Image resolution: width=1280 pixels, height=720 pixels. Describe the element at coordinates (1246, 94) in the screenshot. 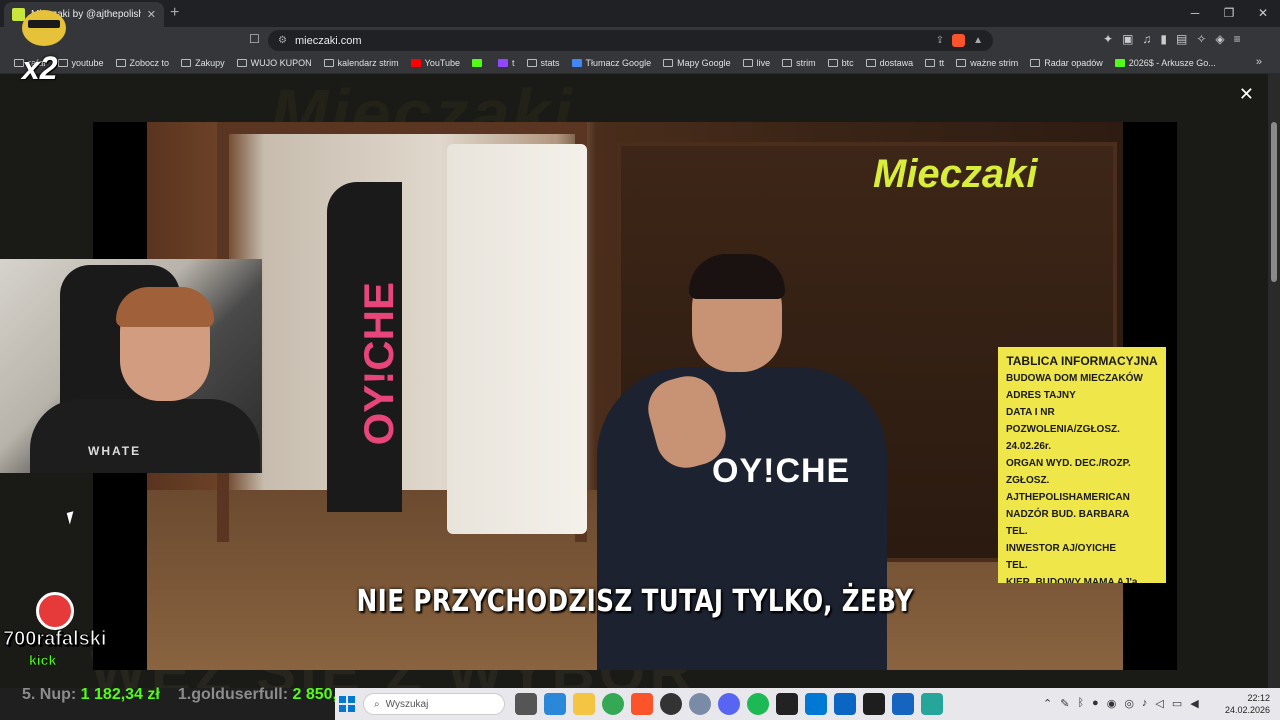

I see `close-modal-icon: ✕` at that location.